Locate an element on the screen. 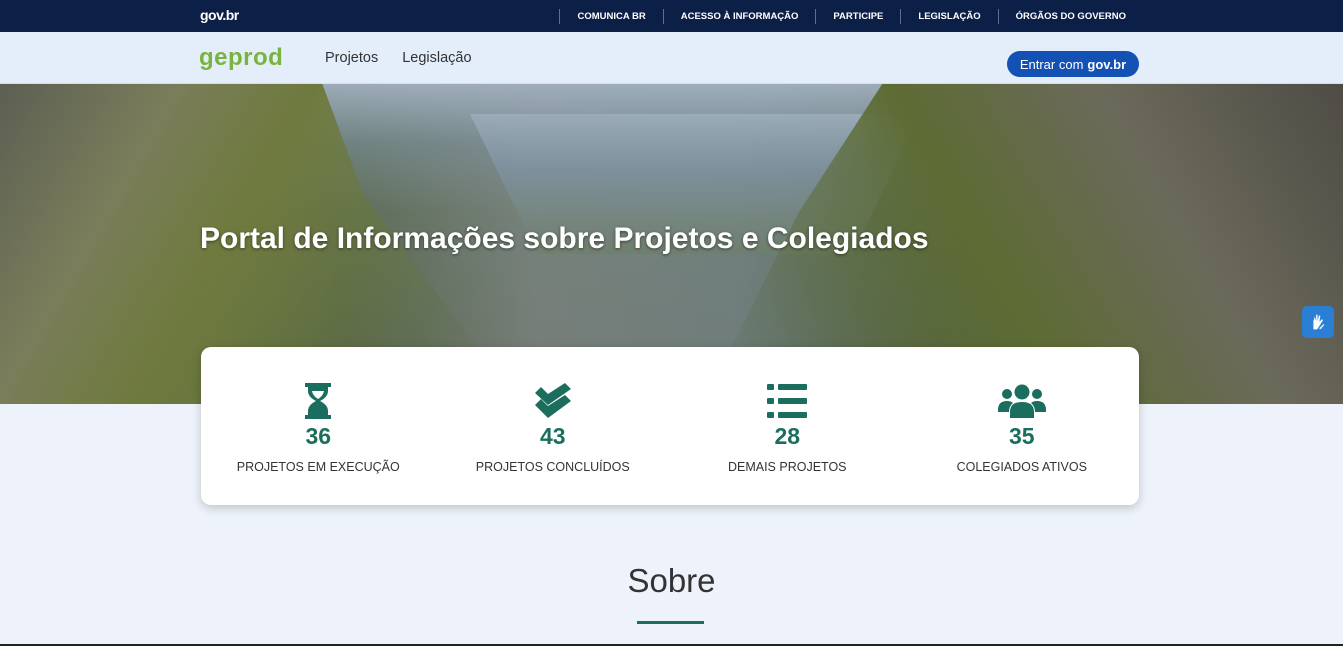 Image resolution: width=1343 pixels, height=646 pixels. users-icon is located at coordinates (1021, 401).